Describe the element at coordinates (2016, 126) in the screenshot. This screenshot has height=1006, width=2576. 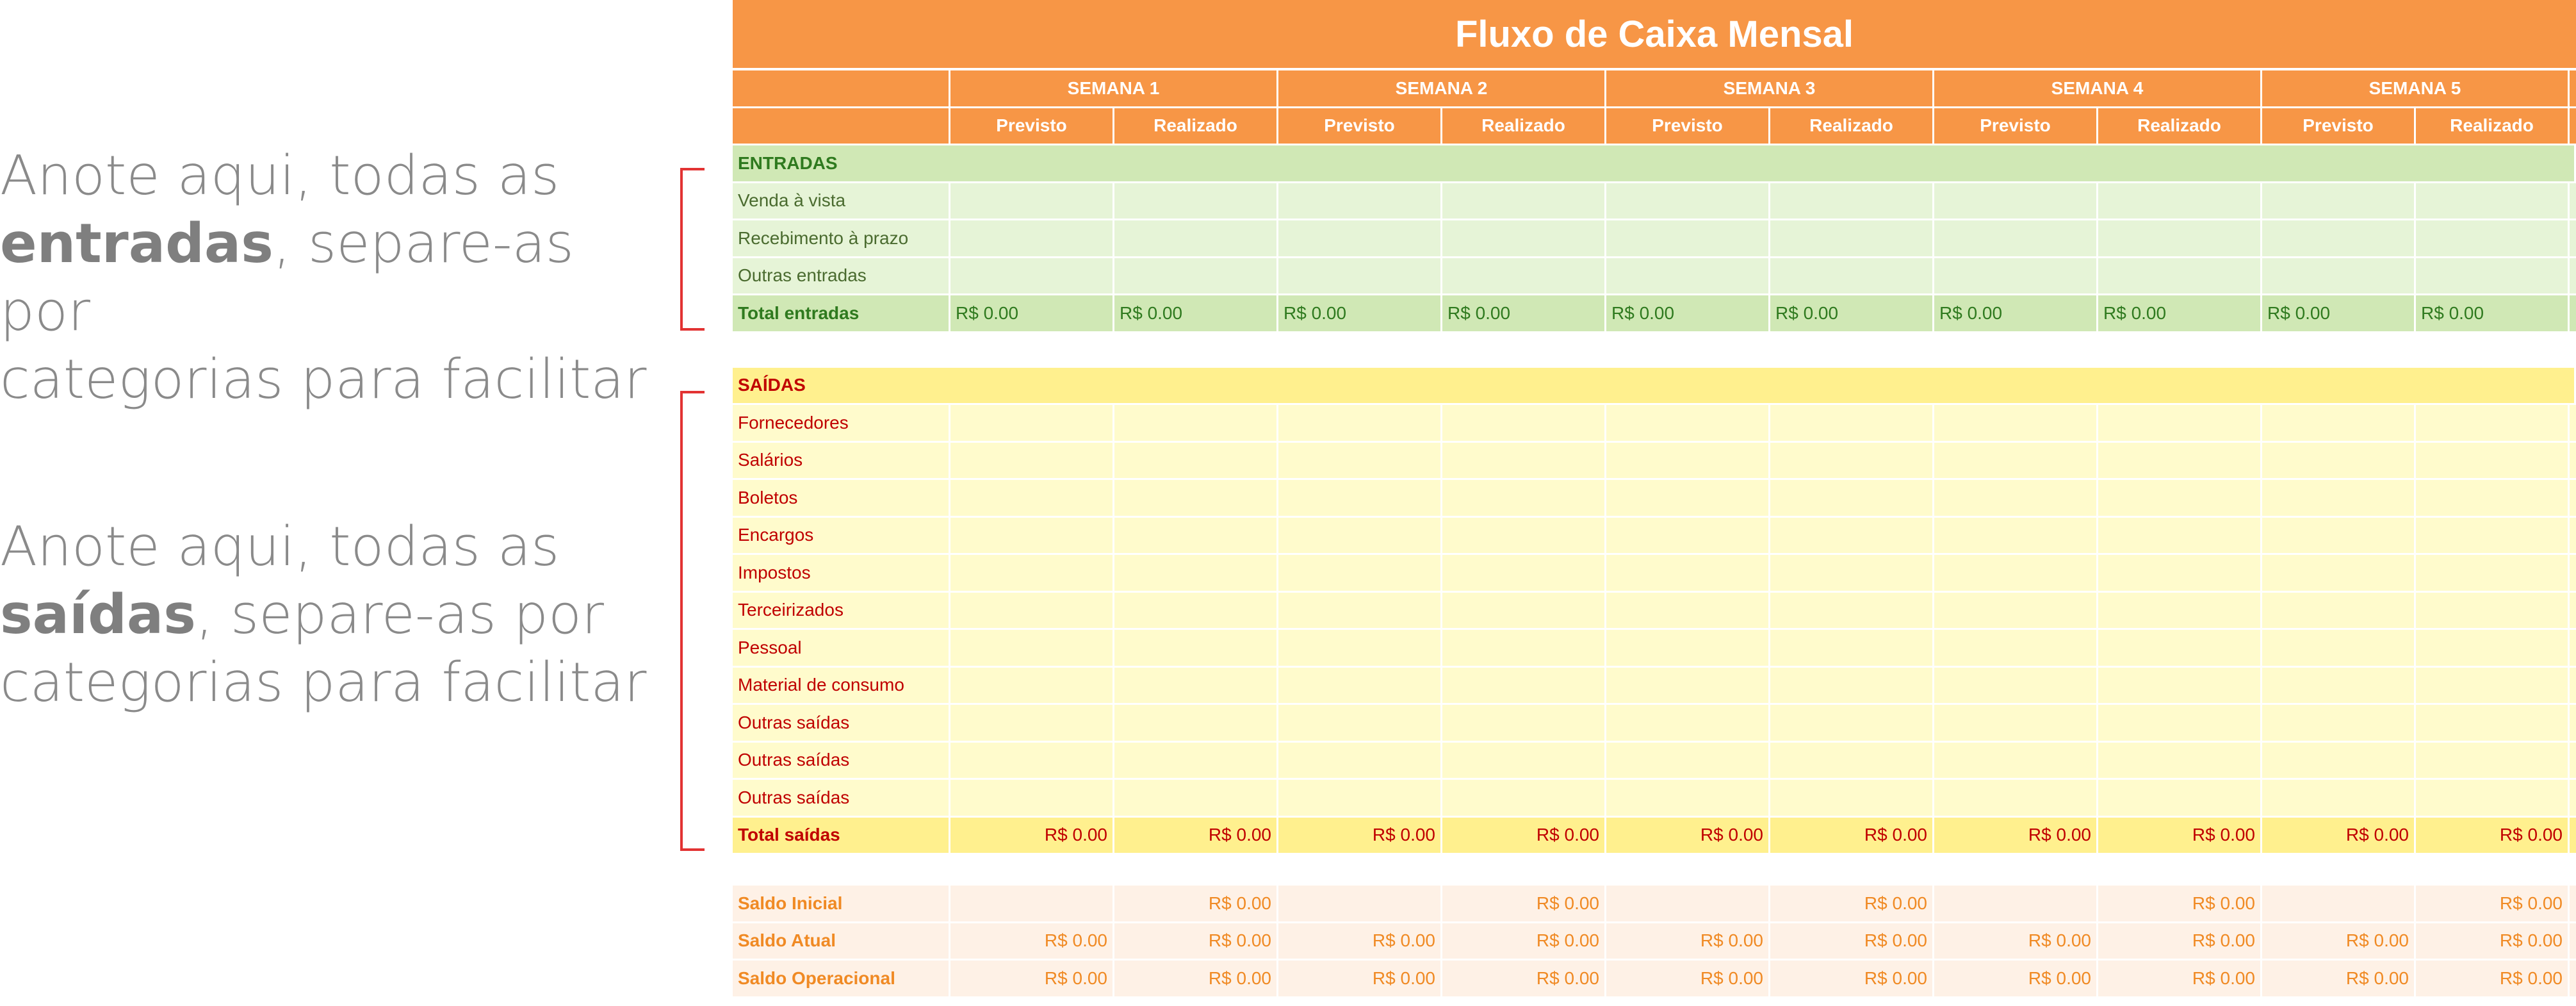
I see `sub-header-previsto: Previsto` at that location.